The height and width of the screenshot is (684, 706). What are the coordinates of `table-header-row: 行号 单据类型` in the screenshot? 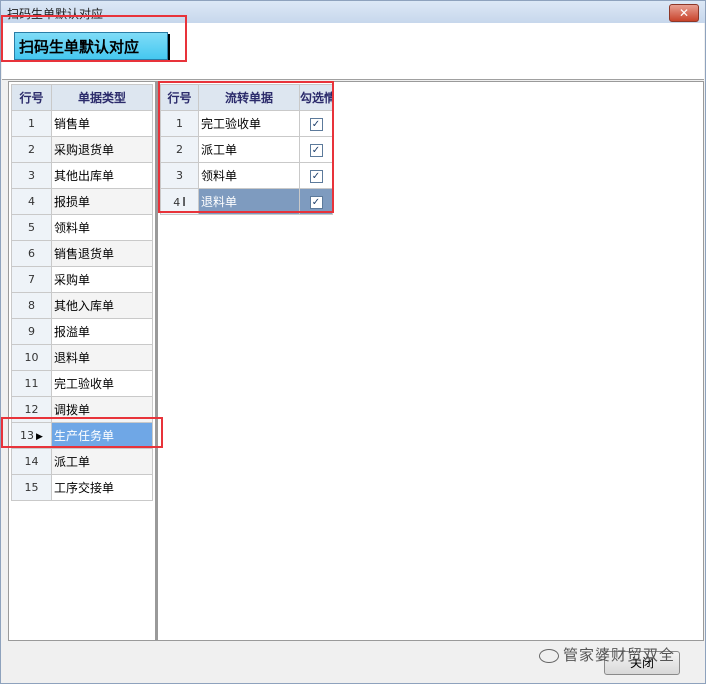 It's located at (82, 97).